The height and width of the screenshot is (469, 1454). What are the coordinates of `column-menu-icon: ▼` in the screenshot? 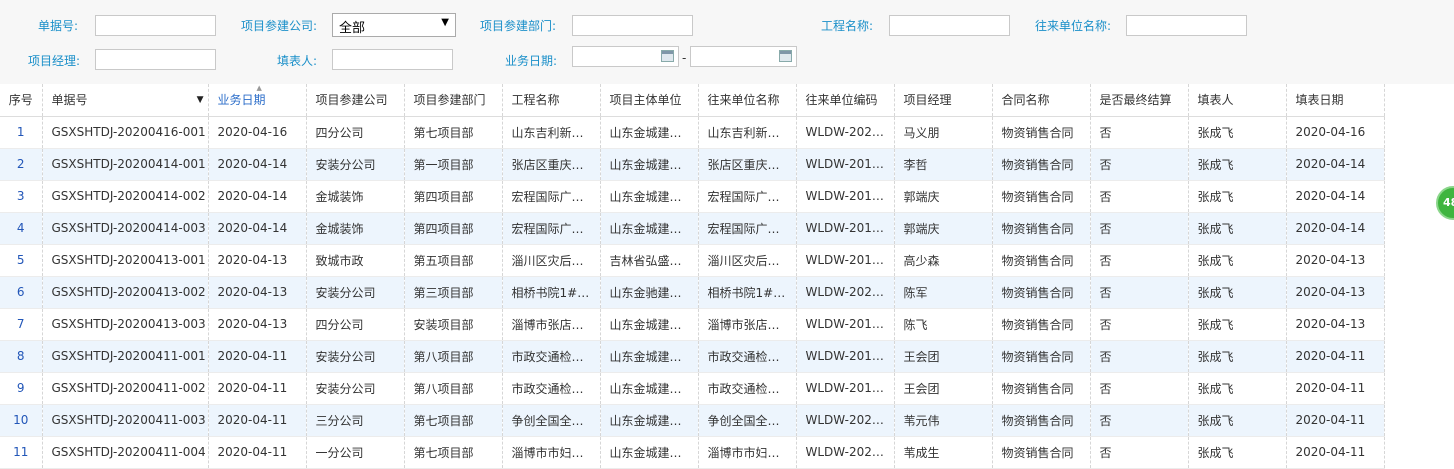 It's located at (200, 100).